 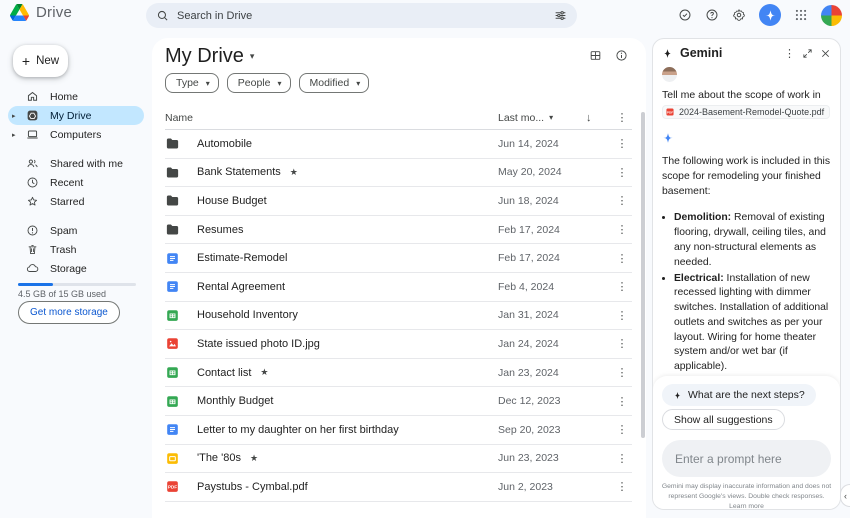 What do you see at coordinates (643, 275) in the screenshot?
I see `file-list-scrollbar` at bounding box center [643, 275].